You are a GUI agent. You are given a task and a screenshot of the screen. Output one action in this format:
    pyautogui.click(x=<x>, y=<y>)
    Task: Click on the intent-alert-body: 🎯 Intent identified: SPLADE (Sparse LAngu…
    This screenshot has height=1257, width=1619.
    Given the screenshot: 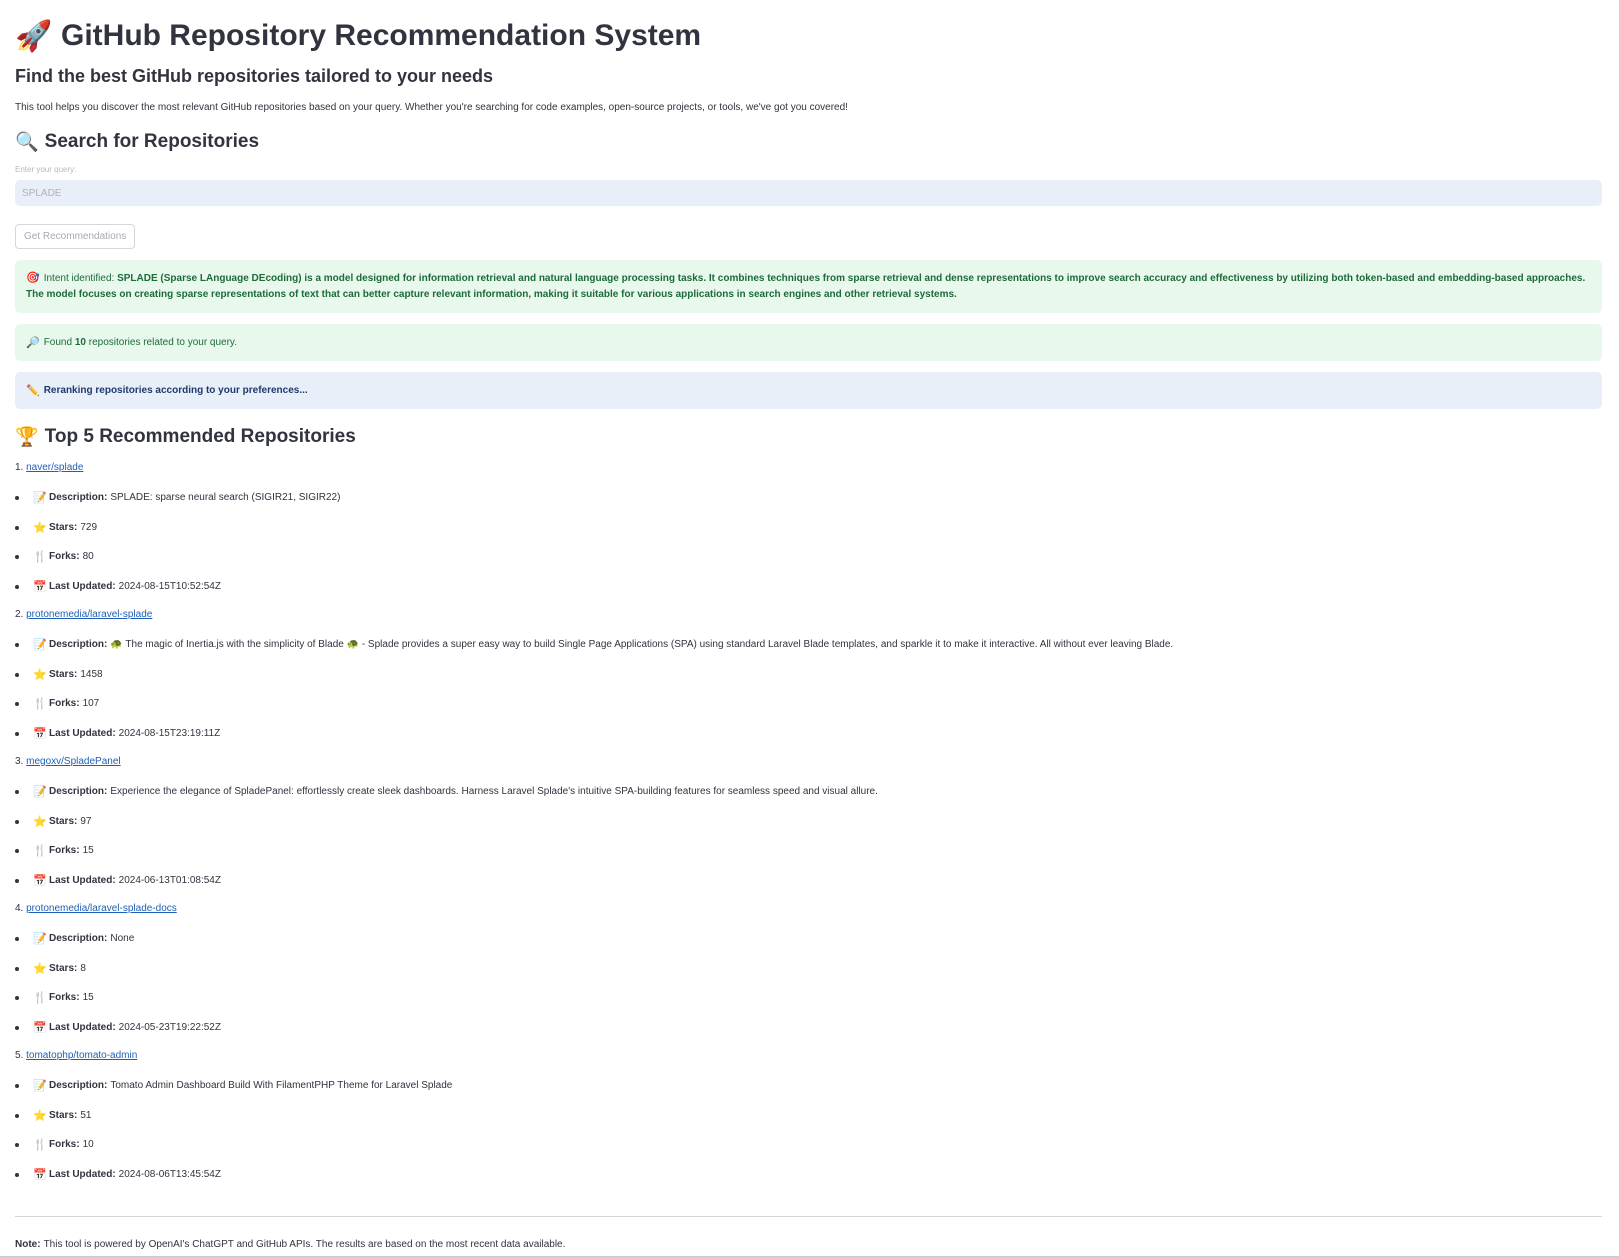 What is the action you would take?
    pyautogui.click(x=808, y=286)
    